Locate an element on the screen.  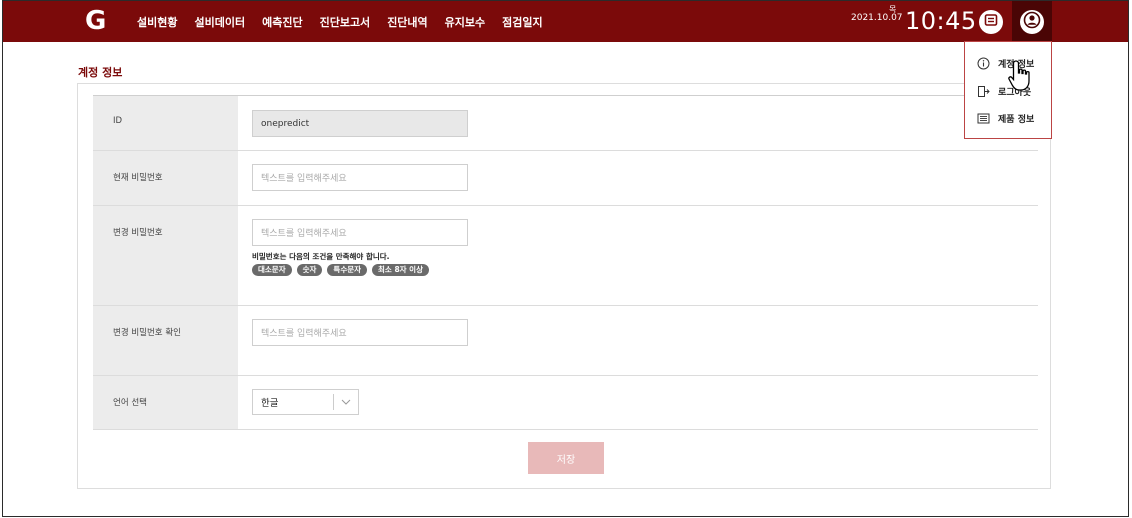
logo: G is located at coordinates (98, 21).